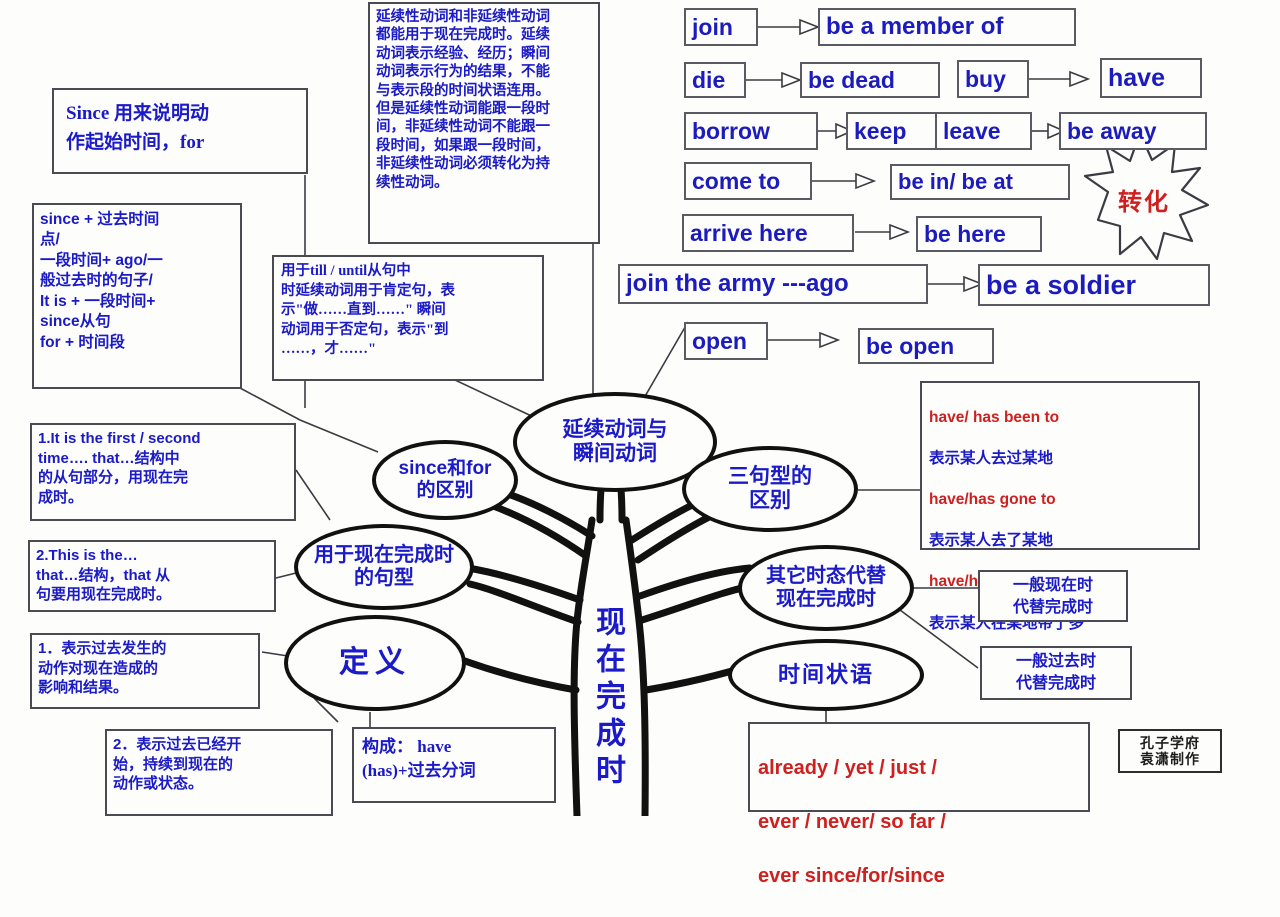  What do you see at coordinates (635, 666) in the screenshot?
I see `trunk-right-edge` at bounding box center [635, 666].